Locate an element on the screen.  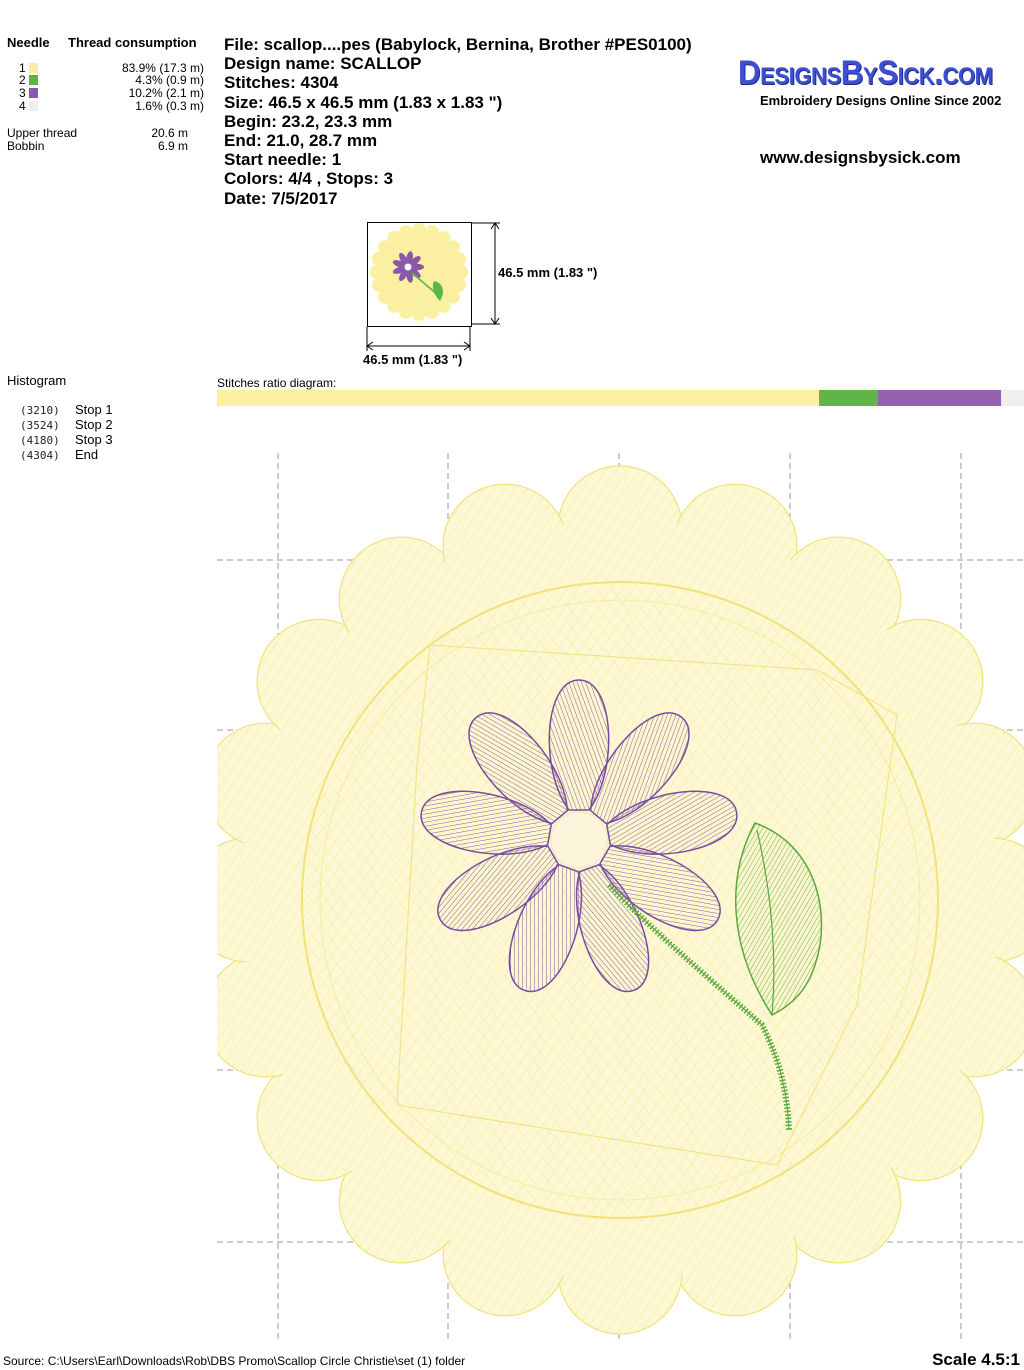
stop-row: (4180) Stop 3 is located at coordinates (66, 440).